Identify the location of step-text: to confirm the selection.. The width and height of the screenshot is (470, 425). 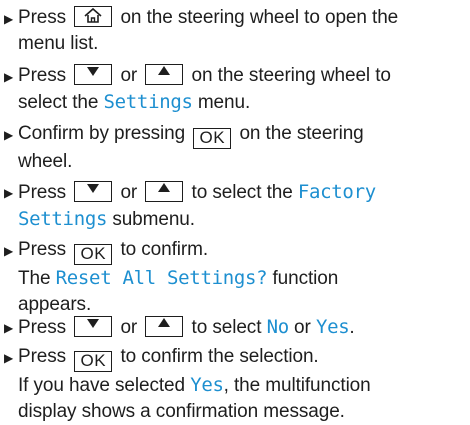
(219, 356).